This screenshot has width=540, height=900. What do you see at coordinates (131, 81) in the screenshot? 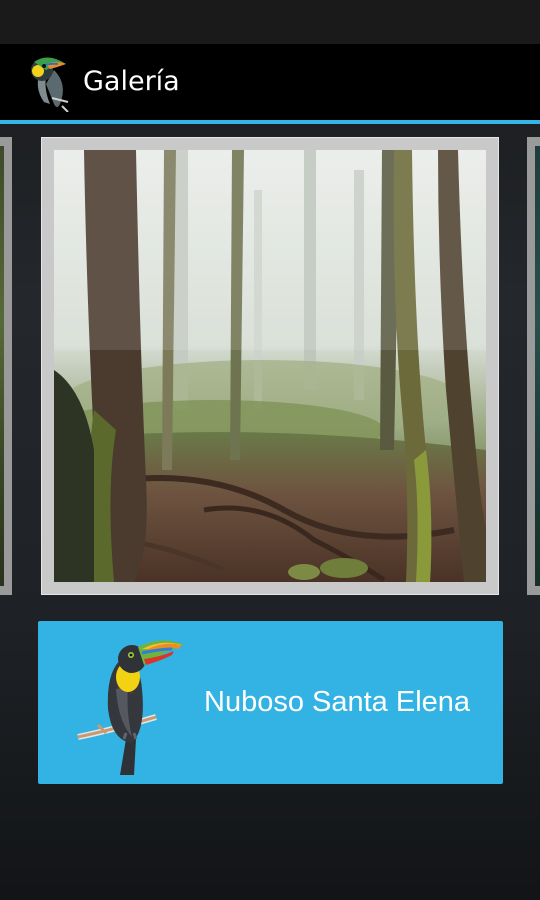
I see `page-title: Galería` at bounding box center [131, 81].